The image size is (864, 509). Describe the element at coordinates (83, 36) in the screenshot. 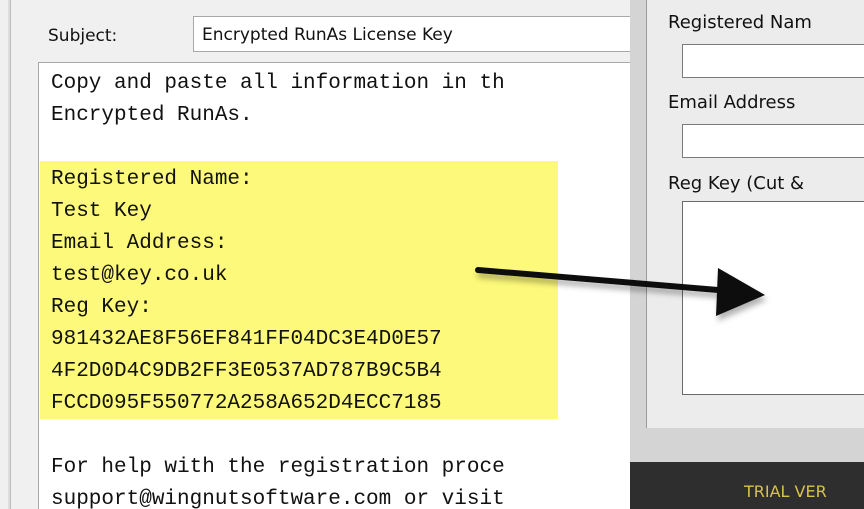

I see `subject-label: Subject:` at that location.